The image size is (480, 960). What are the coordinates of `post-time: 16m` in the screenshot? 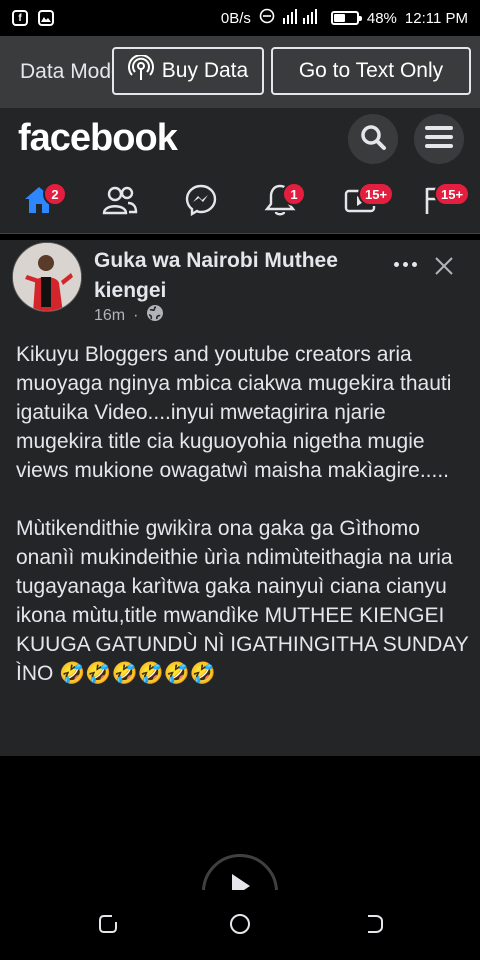 It's located at (109, 316).